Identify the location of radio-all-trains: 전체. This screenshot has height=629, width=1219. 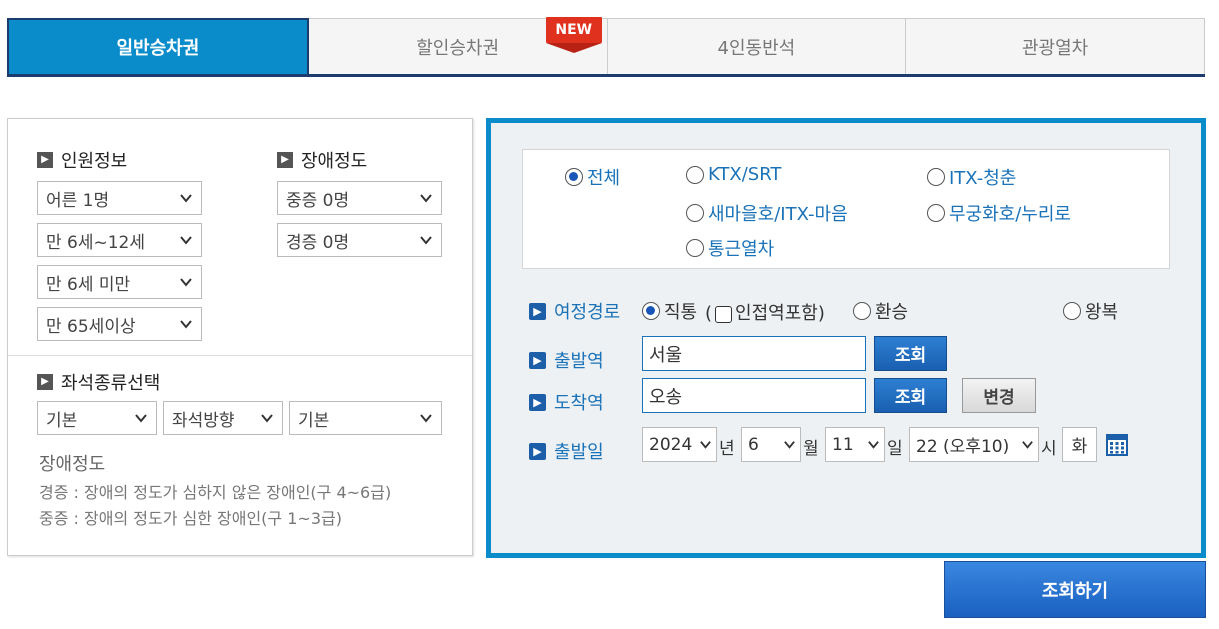
(592, 177).